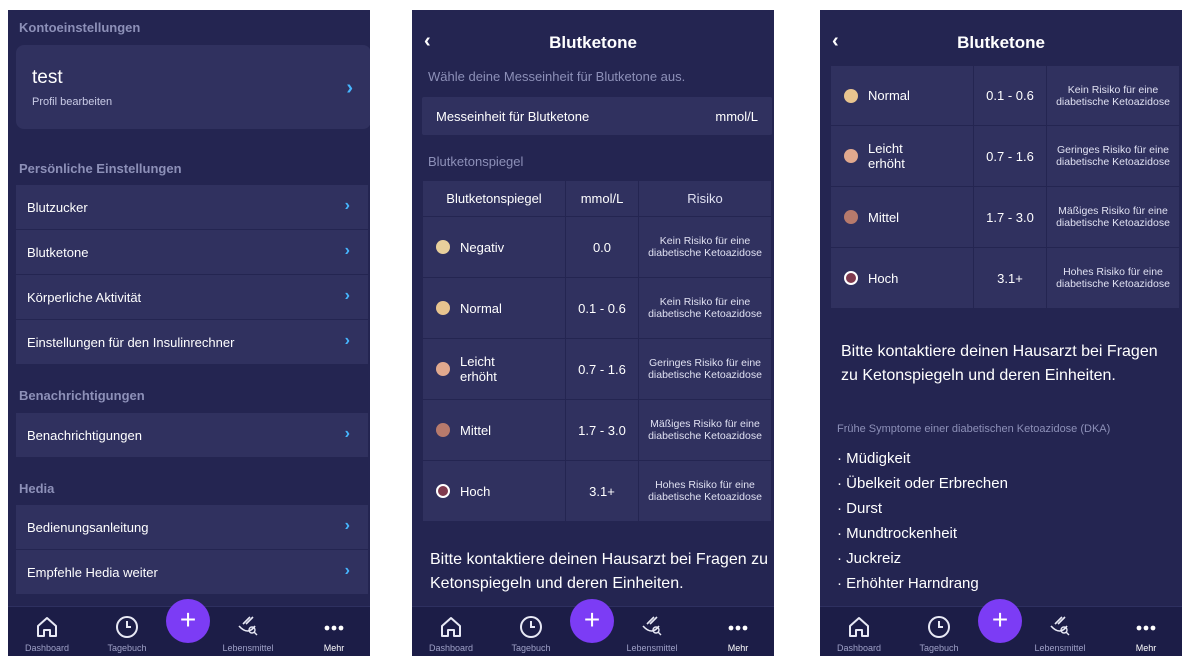  Describe the element at coordinates (451, 627) in the screenshot. I see `home-icon` at that location.